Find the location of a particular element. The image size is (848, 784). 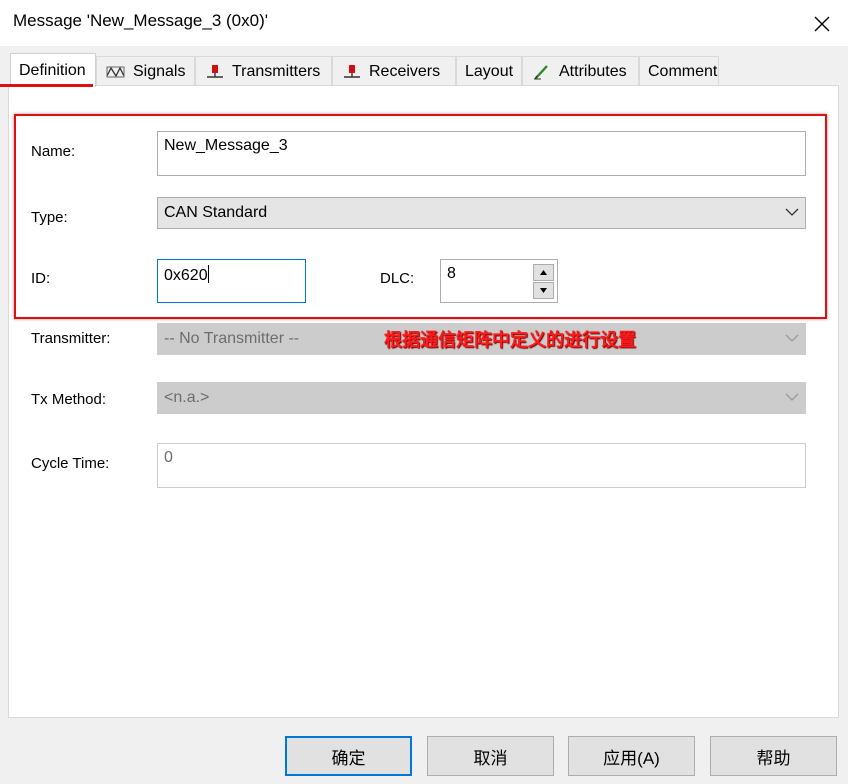

txmethod-dropdown: <n.a.> is located at coordinates (481, 398).